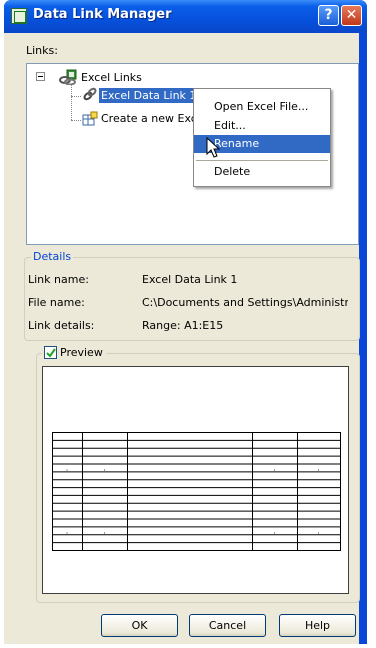 The height and width of the screenshot is (648, 376). I want to click on menu-separator, so click(262, 160).